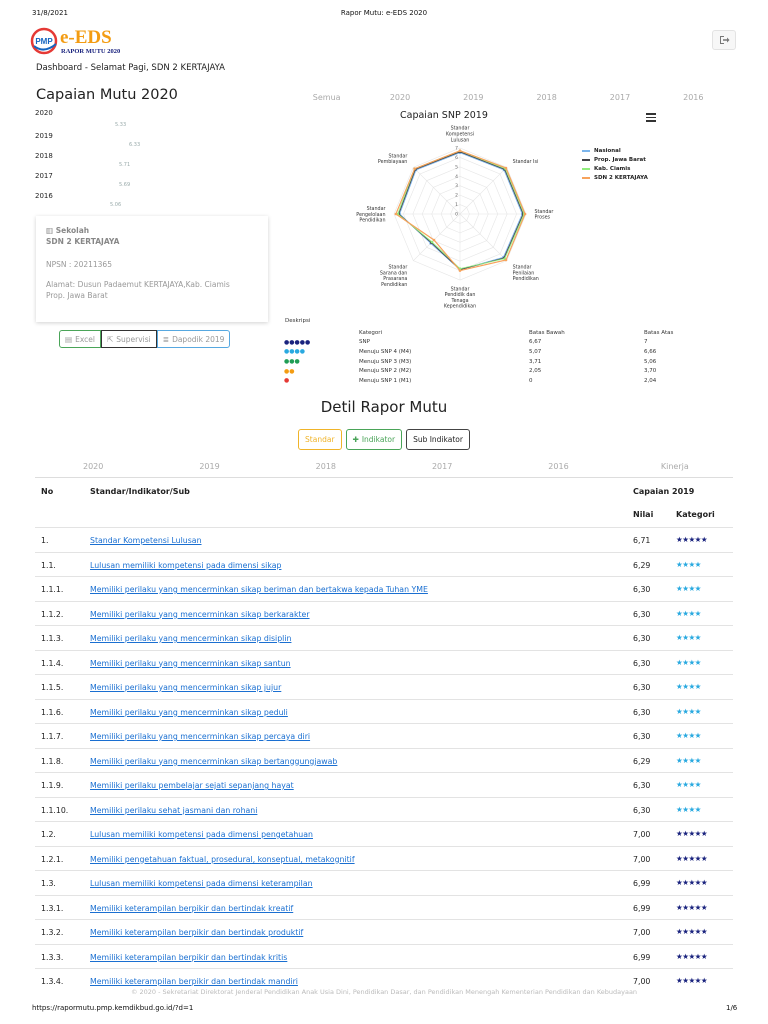 This screenshot has width=768, height=1024. What do you see at coordinates (456, 167) in the screenshot?
I see `radar-tick-label: 5` at bounding box center [456, 167].